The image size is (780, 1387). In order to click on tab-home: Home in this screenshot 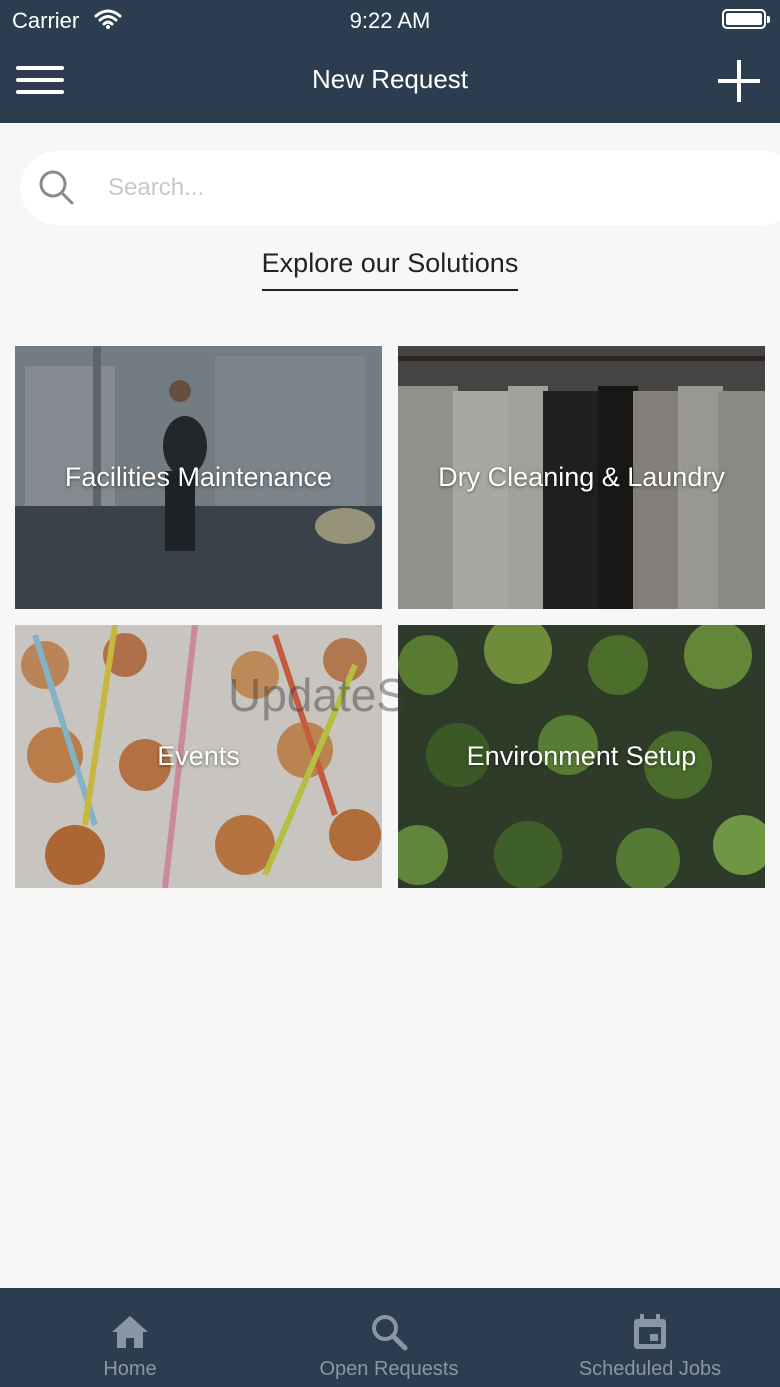, I will do `click(130, 1337)`.